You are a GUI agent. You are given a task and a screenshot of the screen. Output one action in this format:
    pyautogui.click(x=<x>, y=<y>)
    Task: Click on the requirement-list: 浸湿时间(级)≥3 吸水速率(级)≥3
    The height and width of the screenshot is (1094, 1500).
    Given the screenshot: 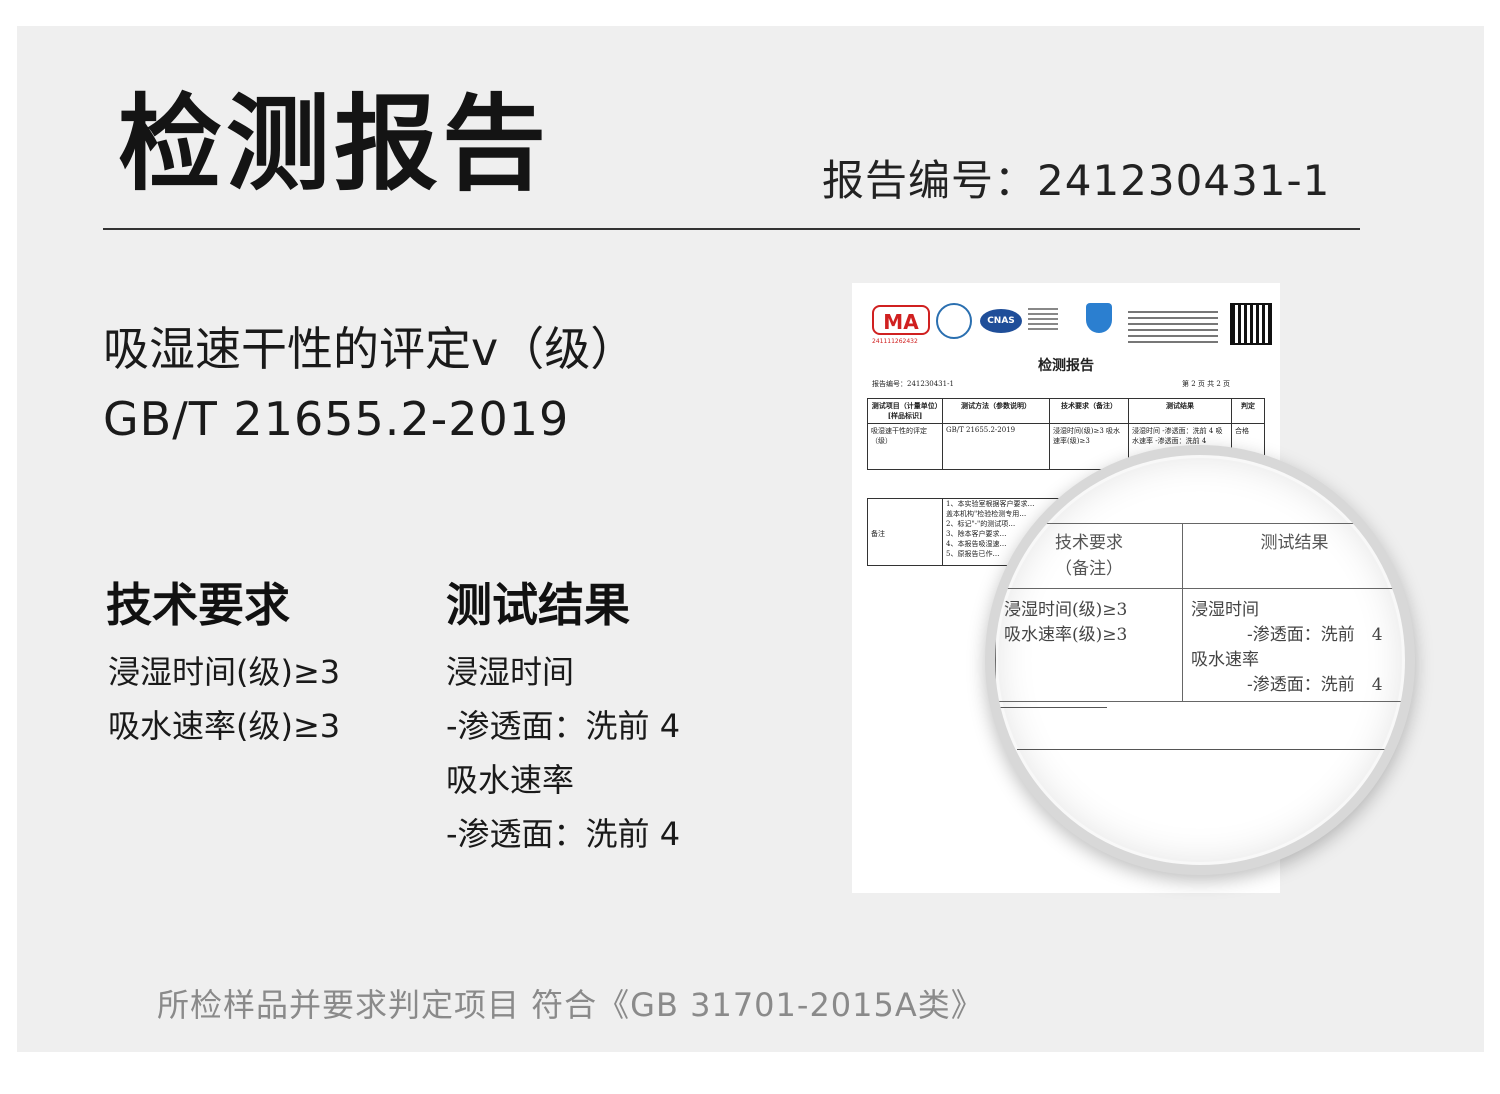 What is the action you would take?
    pyautogui.click(x=224, y=699)
    